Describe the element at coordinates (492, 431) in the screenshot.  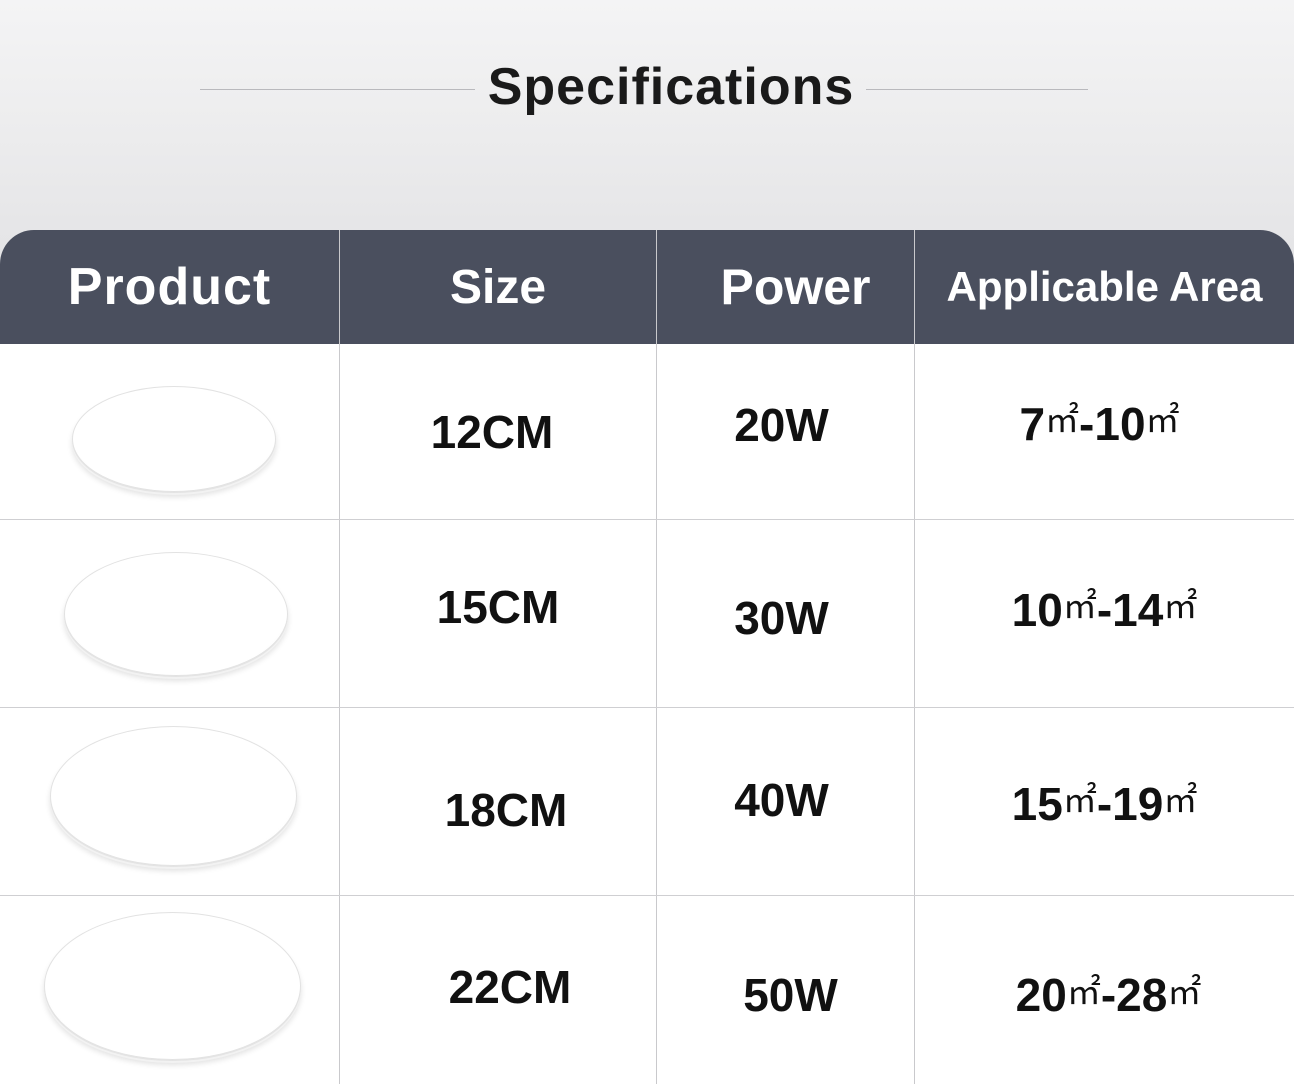
I see `size-cell: 12CM` at that location.